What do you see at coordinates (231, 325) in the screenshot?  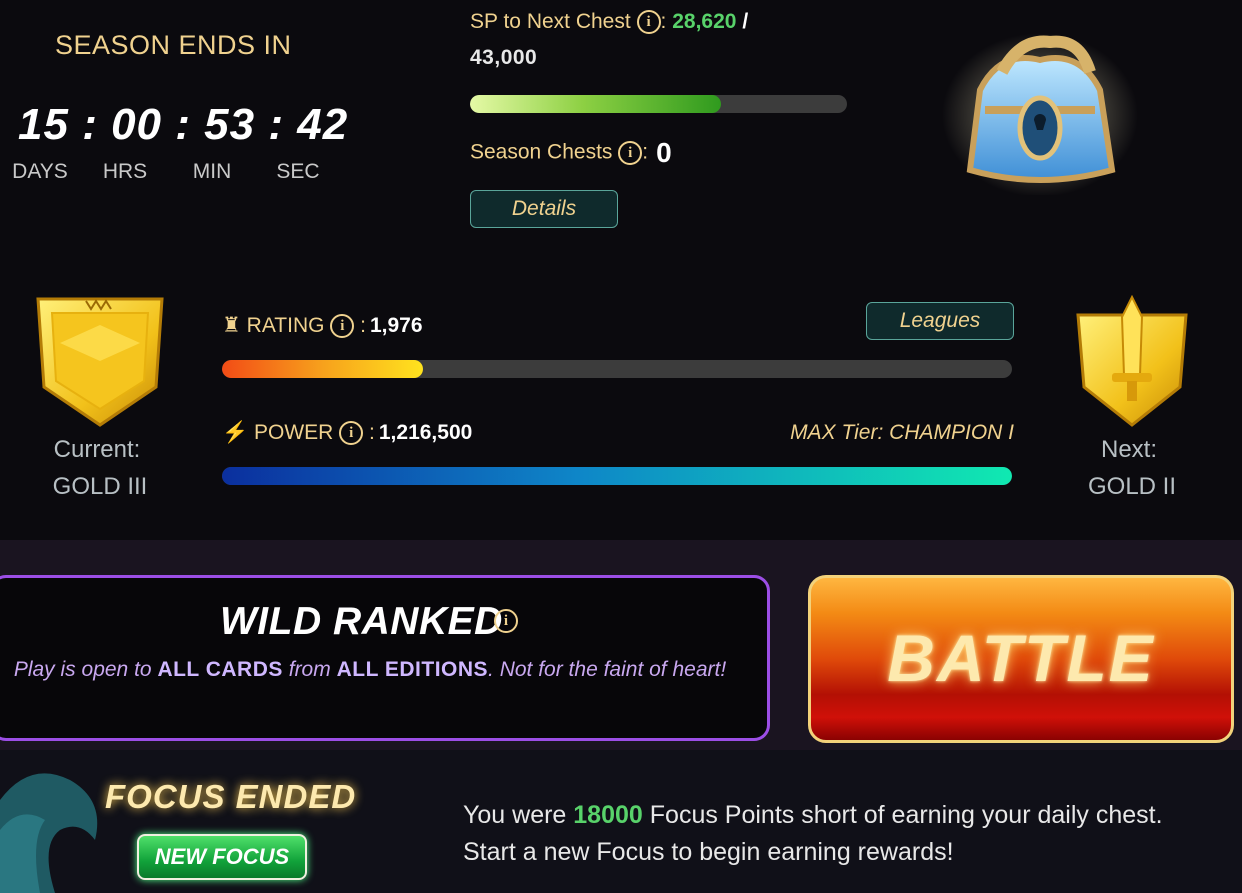 I see `rating-badge-icon: ♜` at bounding box center [231, 325].